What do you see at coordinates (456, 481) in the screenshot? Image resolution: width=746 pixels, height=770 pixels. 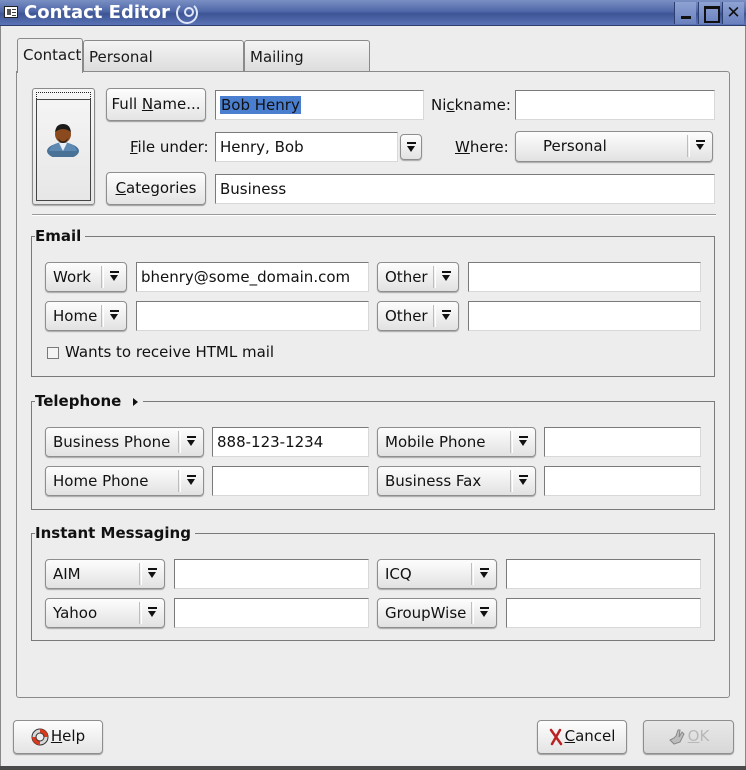 I see `phone-type-combo-4: Business Fax` at bounding box center [456, 481].